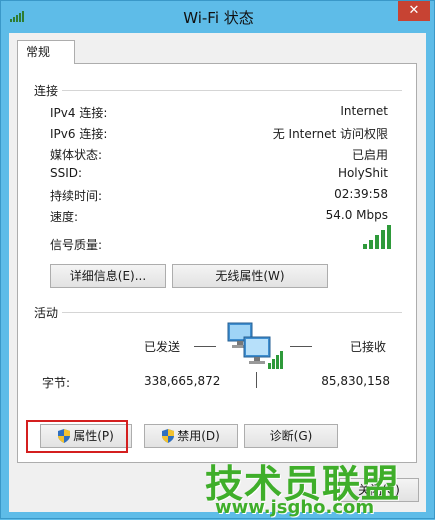  What do you see at coordinates (291, 436) in the screenshot?
I see `diagnose-button: 诊断(G)` at bounding box center [291, 436].